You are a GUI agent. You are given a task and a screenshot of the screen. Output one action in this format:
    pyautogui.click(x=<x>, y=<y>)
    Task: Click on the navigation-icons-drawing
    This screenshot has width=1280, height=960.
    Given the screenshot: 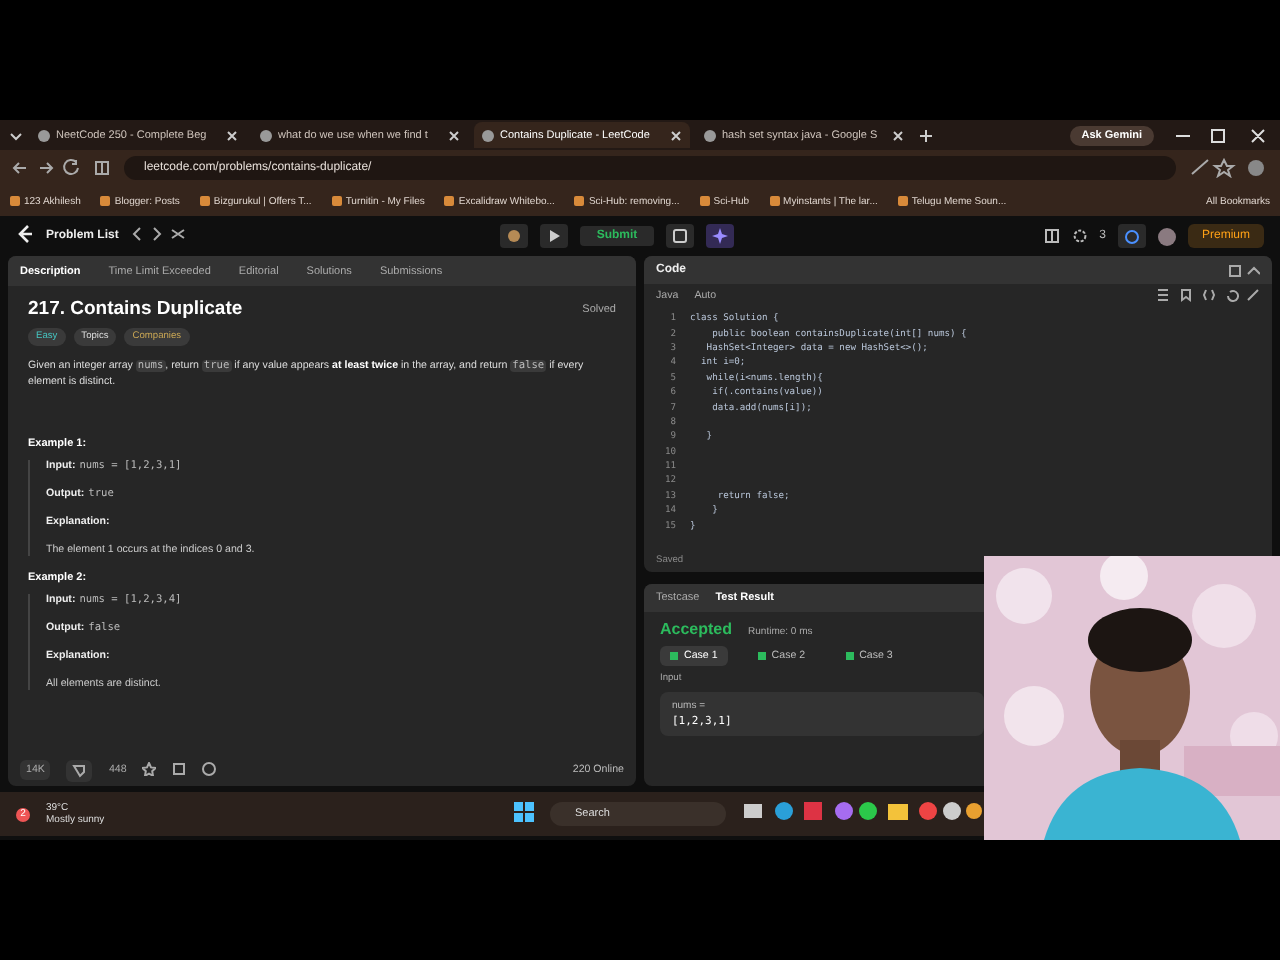 What is the action you would take?
    pyautogui.click(x=62, y=168)
    